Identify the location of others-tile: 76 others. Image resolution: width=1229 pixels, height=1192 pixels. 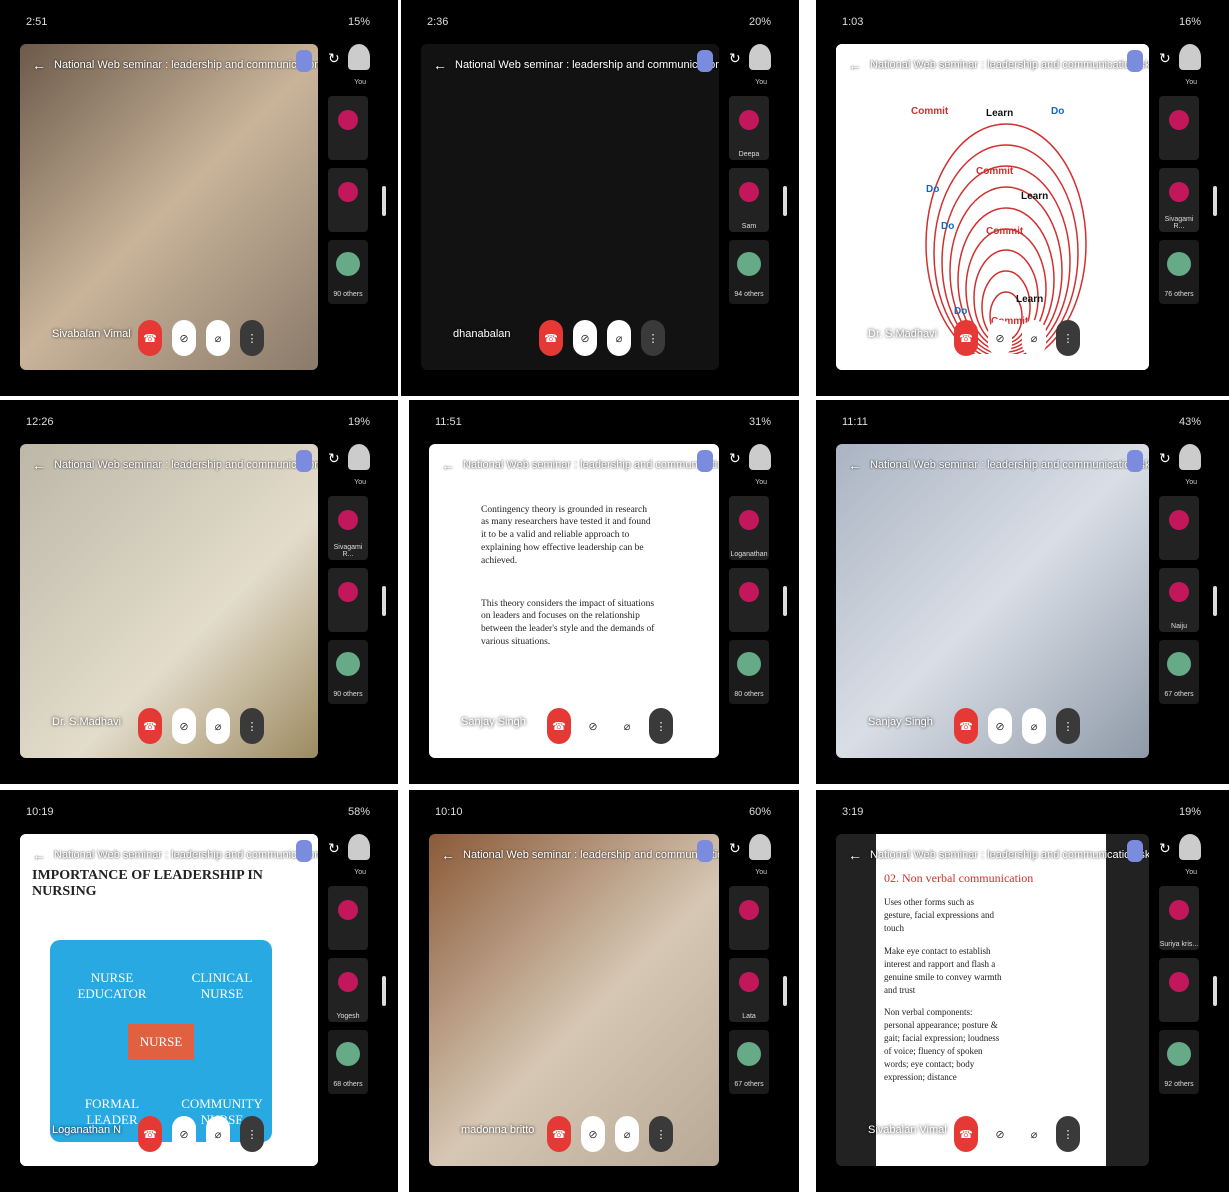
(1179, 272).